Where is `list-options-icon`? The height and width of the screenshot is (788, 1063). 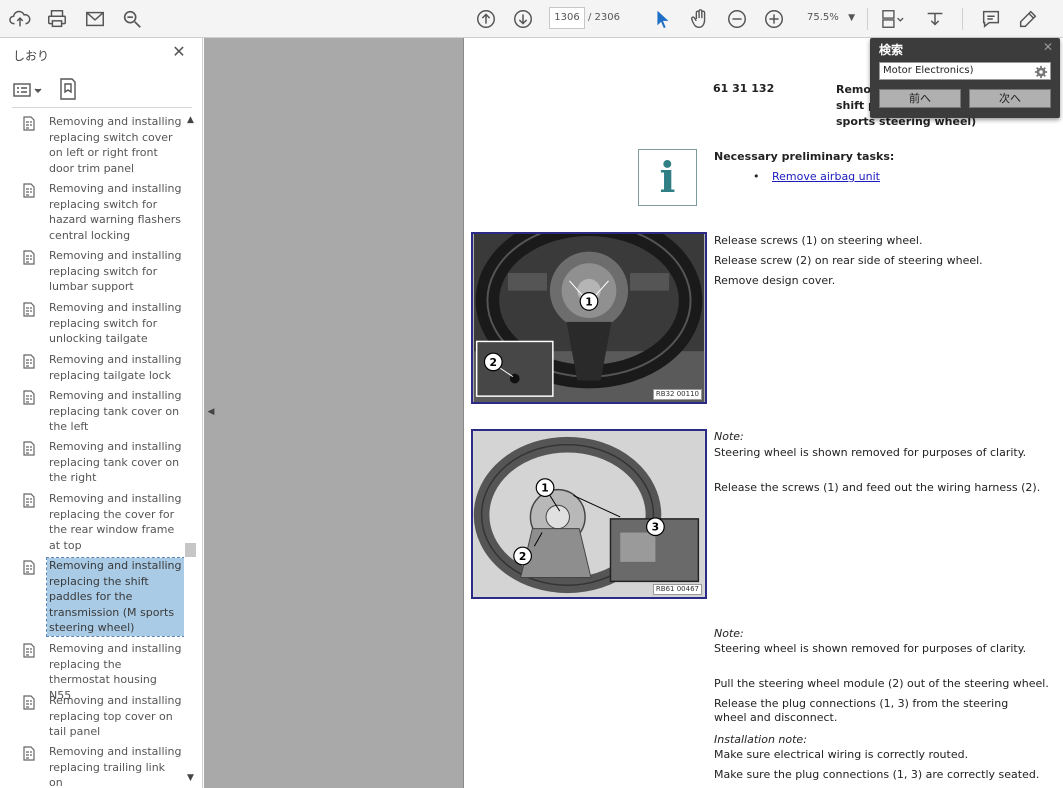 list-options-icon is located at coordinates (27, 90).